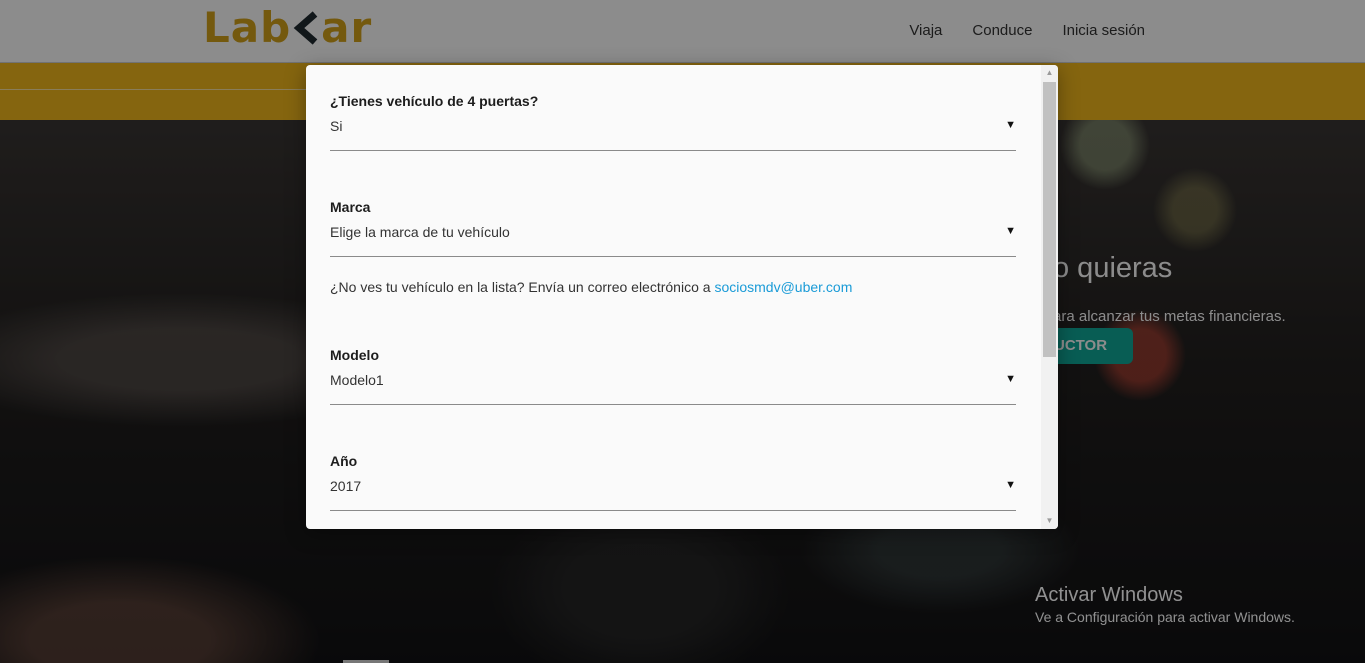 The height and width of the screenshot is (663, 1365). I want to click on help-email-link: sociosmdv@uber.com, so click(783, 287).